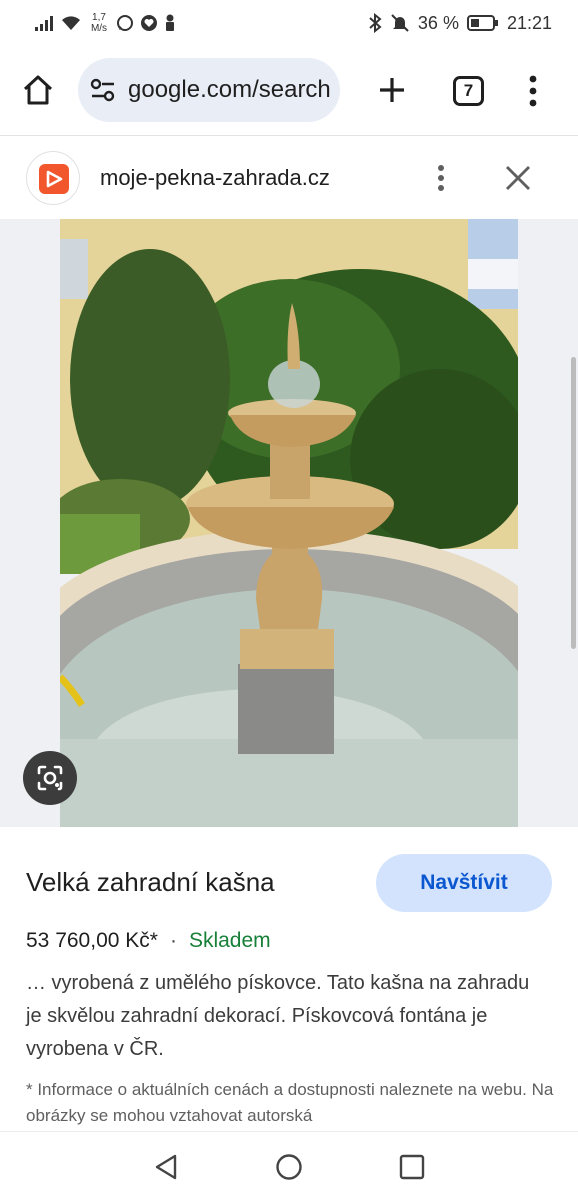 This screenshot has width=578, height=1200. I want to click on browser-toolbar: google.com/search 7, so click(289, 91).